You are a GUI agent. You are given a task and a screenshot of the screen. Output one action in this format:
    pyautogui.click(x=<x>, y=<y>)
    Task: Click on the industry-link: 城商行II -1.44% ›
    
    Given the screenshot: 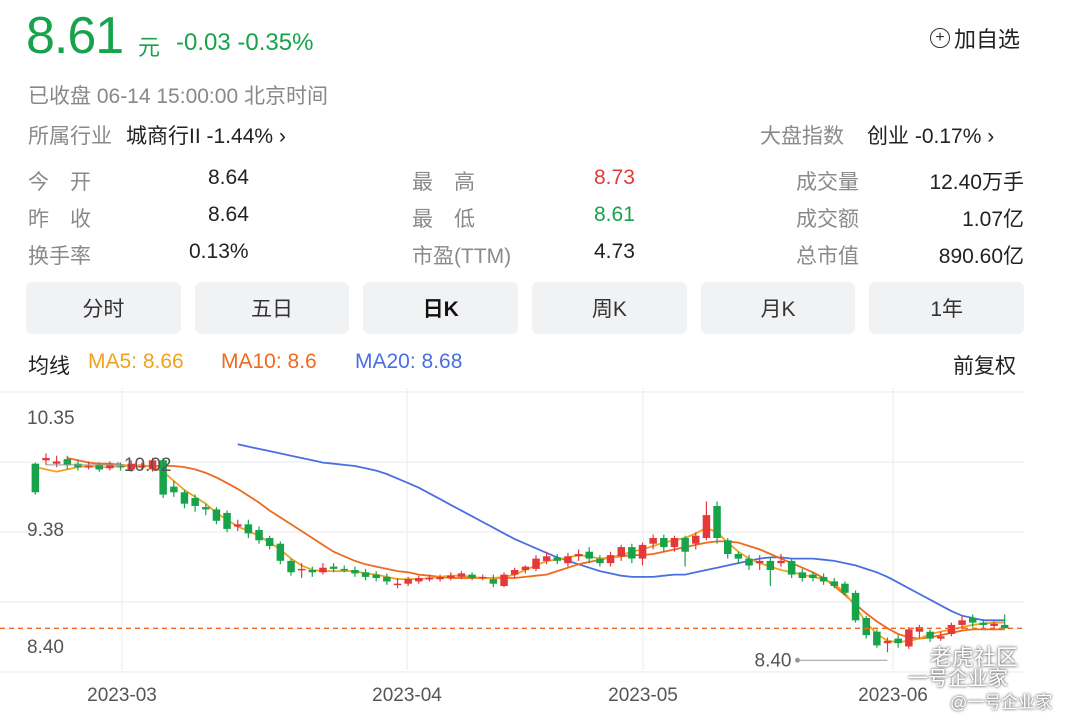 What is the action you would take?
    pyautogui.click(x=206, y=135)
    